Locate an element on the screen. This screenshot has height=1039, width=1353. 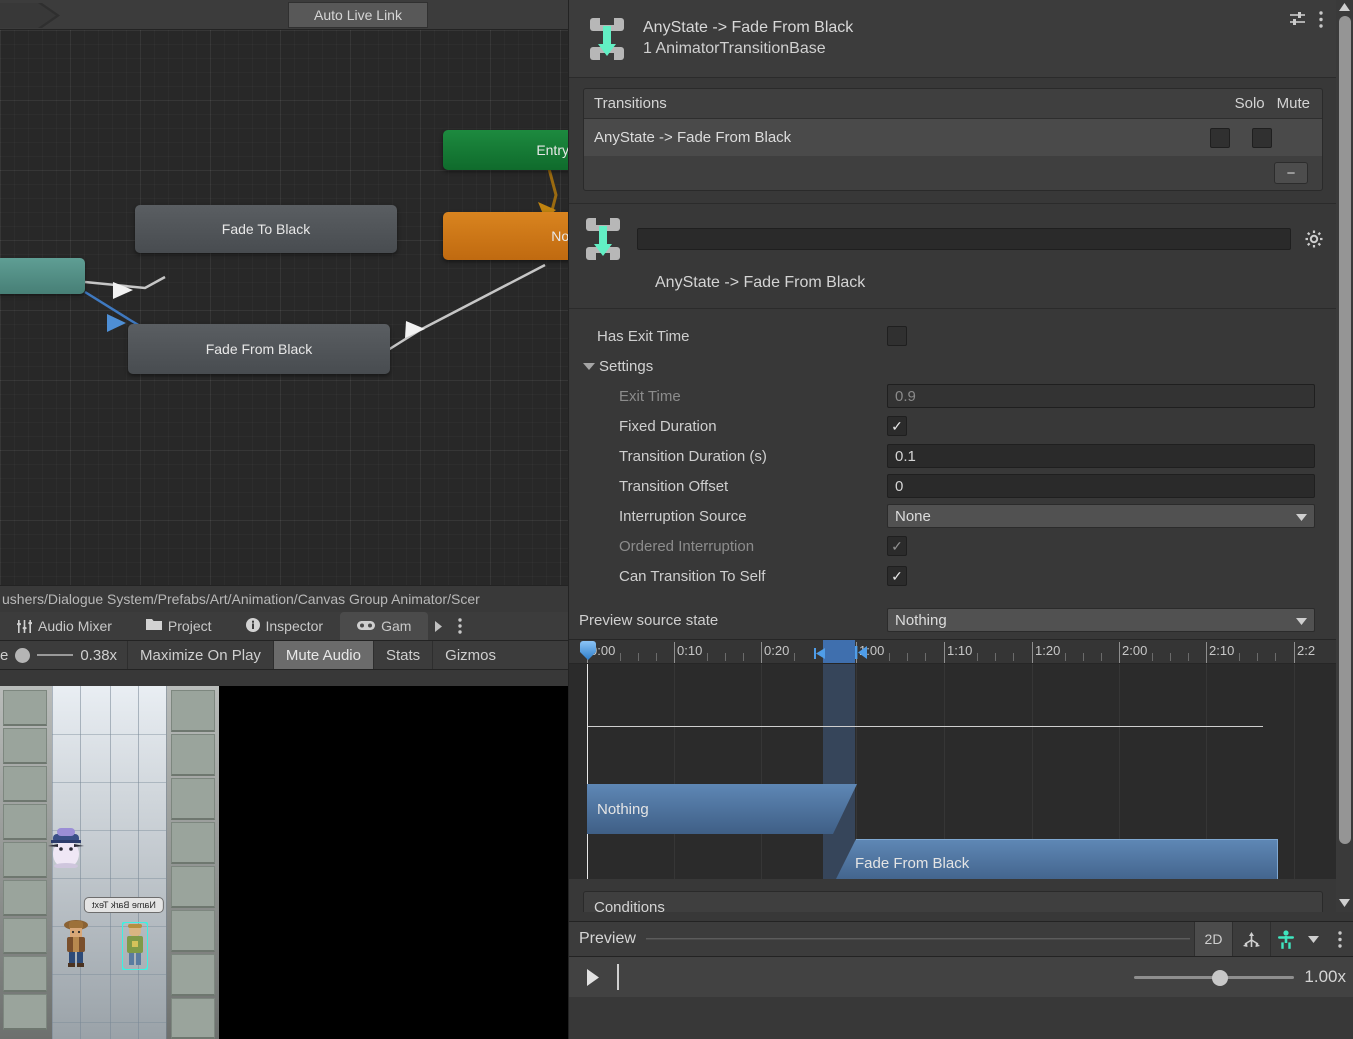
solo-checkbox is located at coordinates (1220, 137).